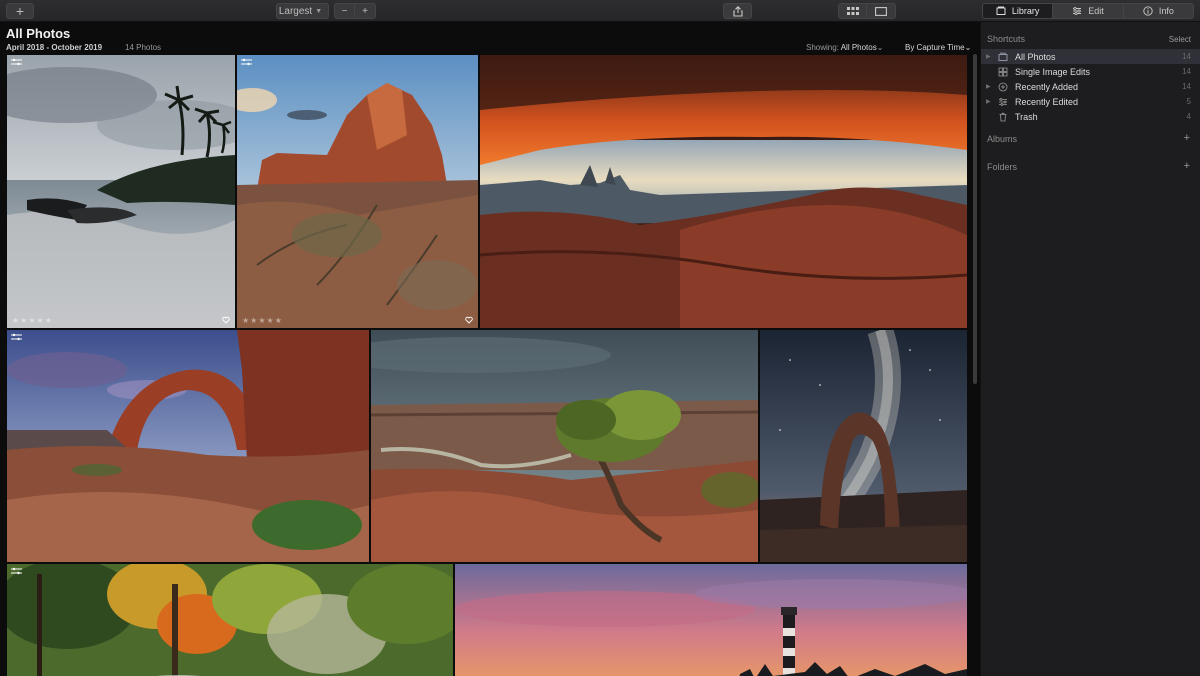 Image resolution: width=1200 pixels, height=676 pixels. I want to click on sidebar-item-recently-added: ▶ Recently Added 14, so click(1090, 86).